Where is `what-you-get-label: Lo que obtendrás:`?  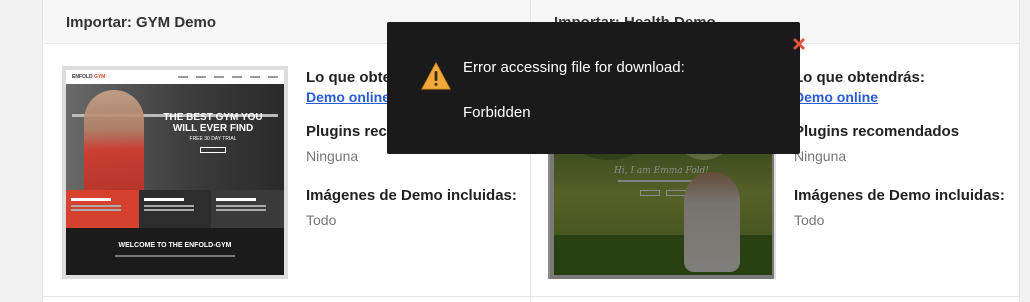 what-you-get-label: Lo que obtendrás: is located at coordinates (859, 77).